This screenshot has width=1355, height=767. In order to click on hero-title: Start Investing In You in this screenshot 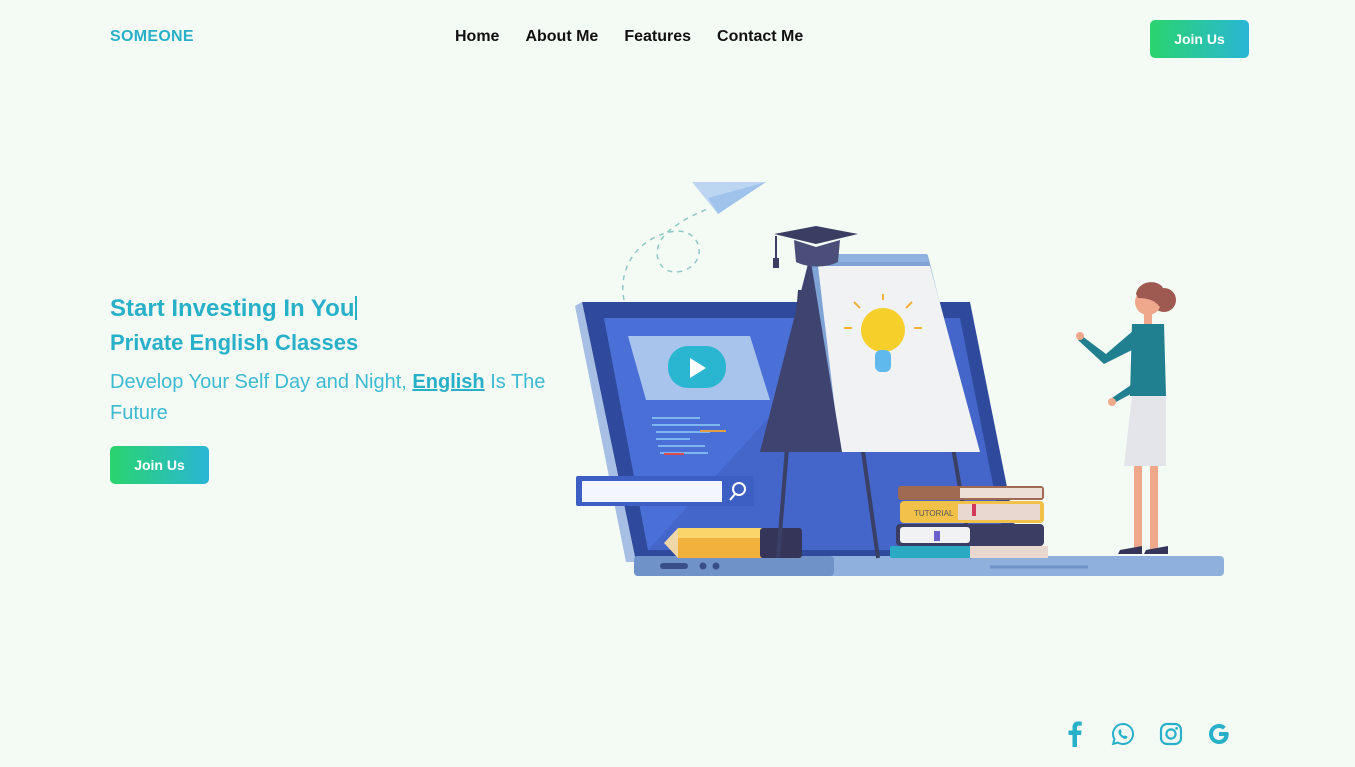, I will do `click(335, 309)`.